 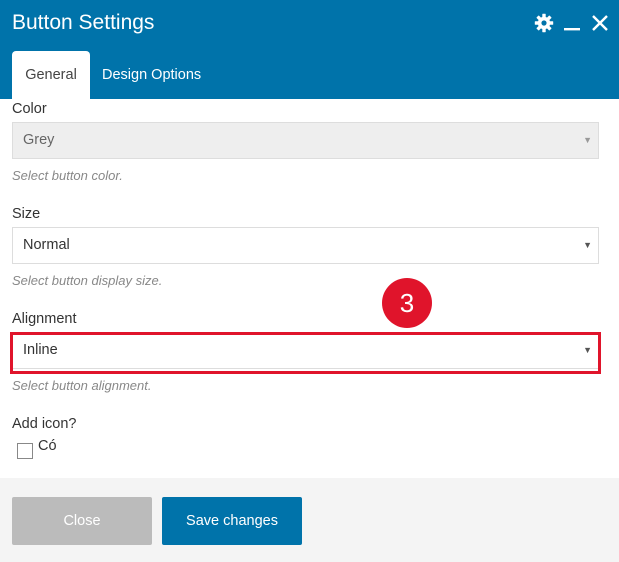 What do you see at coordinates (305, 435) in the screenshot?
I see `add-icon-field: Add icon? Có` at bounding box center [305, 435].